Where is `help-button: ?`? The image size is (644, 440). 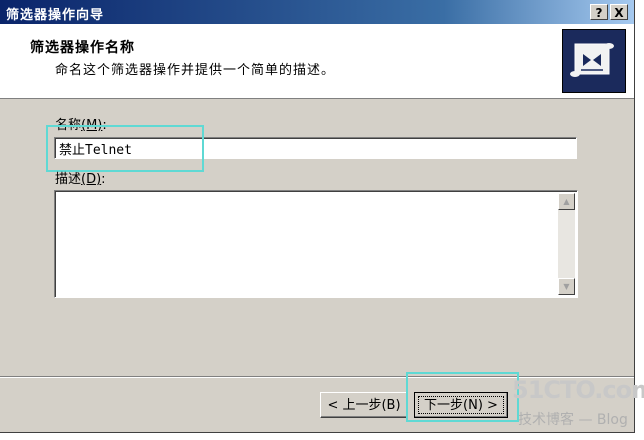 help-button: ? is located at coordinates (599, 12).